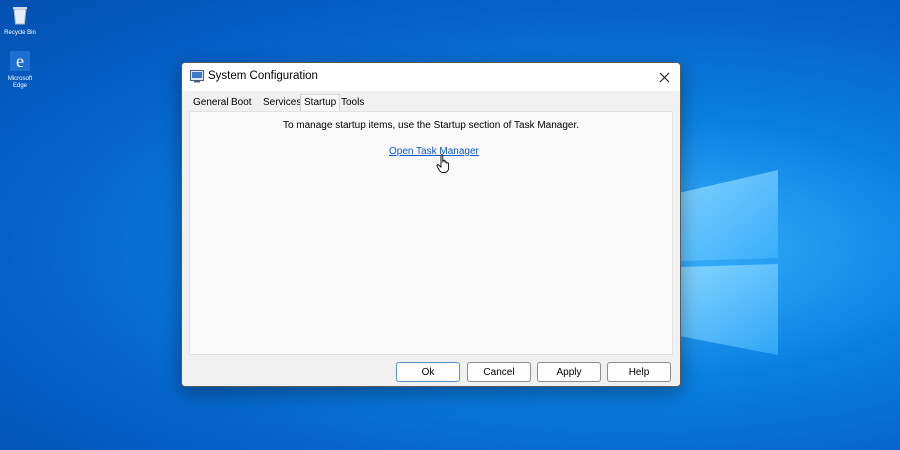 This screenshot has height=450, width=900. I want to click on apply-button-label: Apply, so click(569, 372).